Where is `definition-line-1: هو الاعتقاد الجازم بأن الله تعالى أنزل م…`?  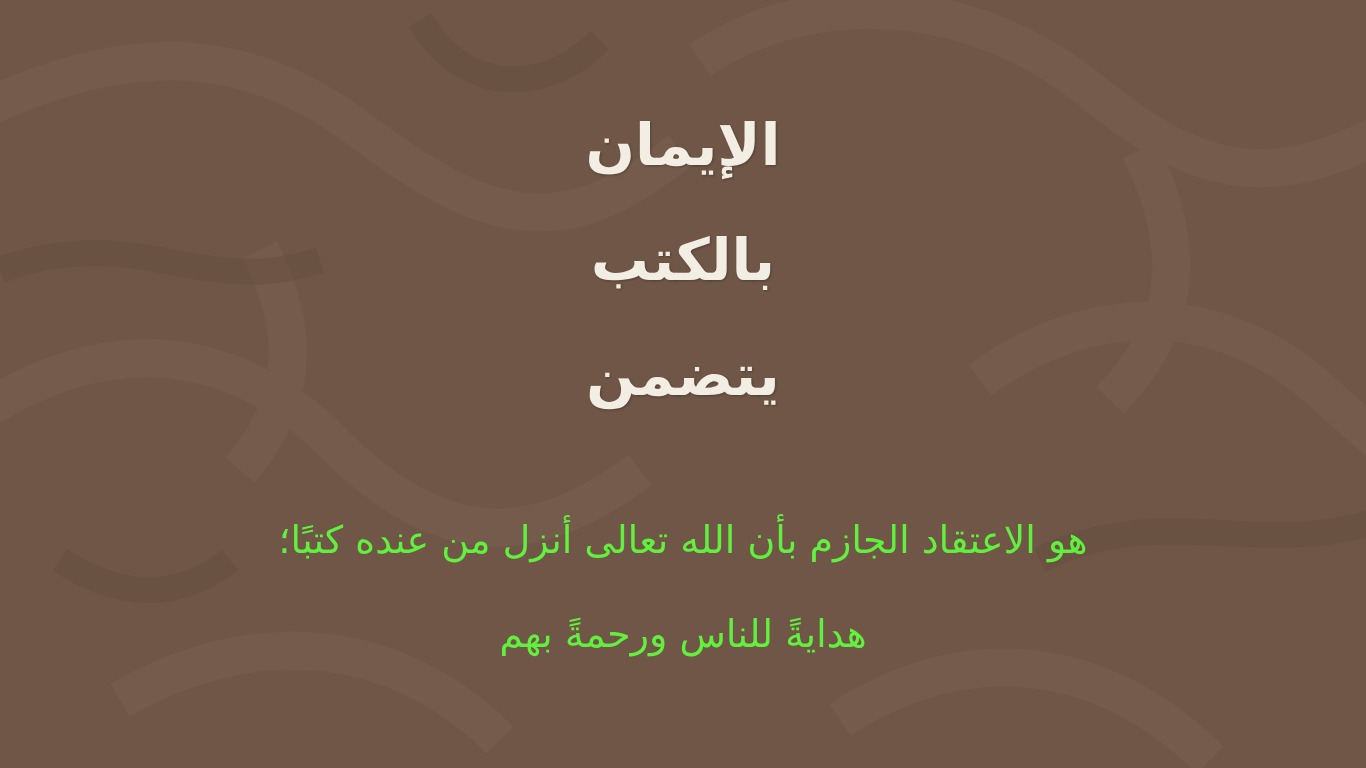
definition-line-1: هو الاعتقاد الجازم بأن الله تعالى أنزل م… is located at coordinates (683, 540).